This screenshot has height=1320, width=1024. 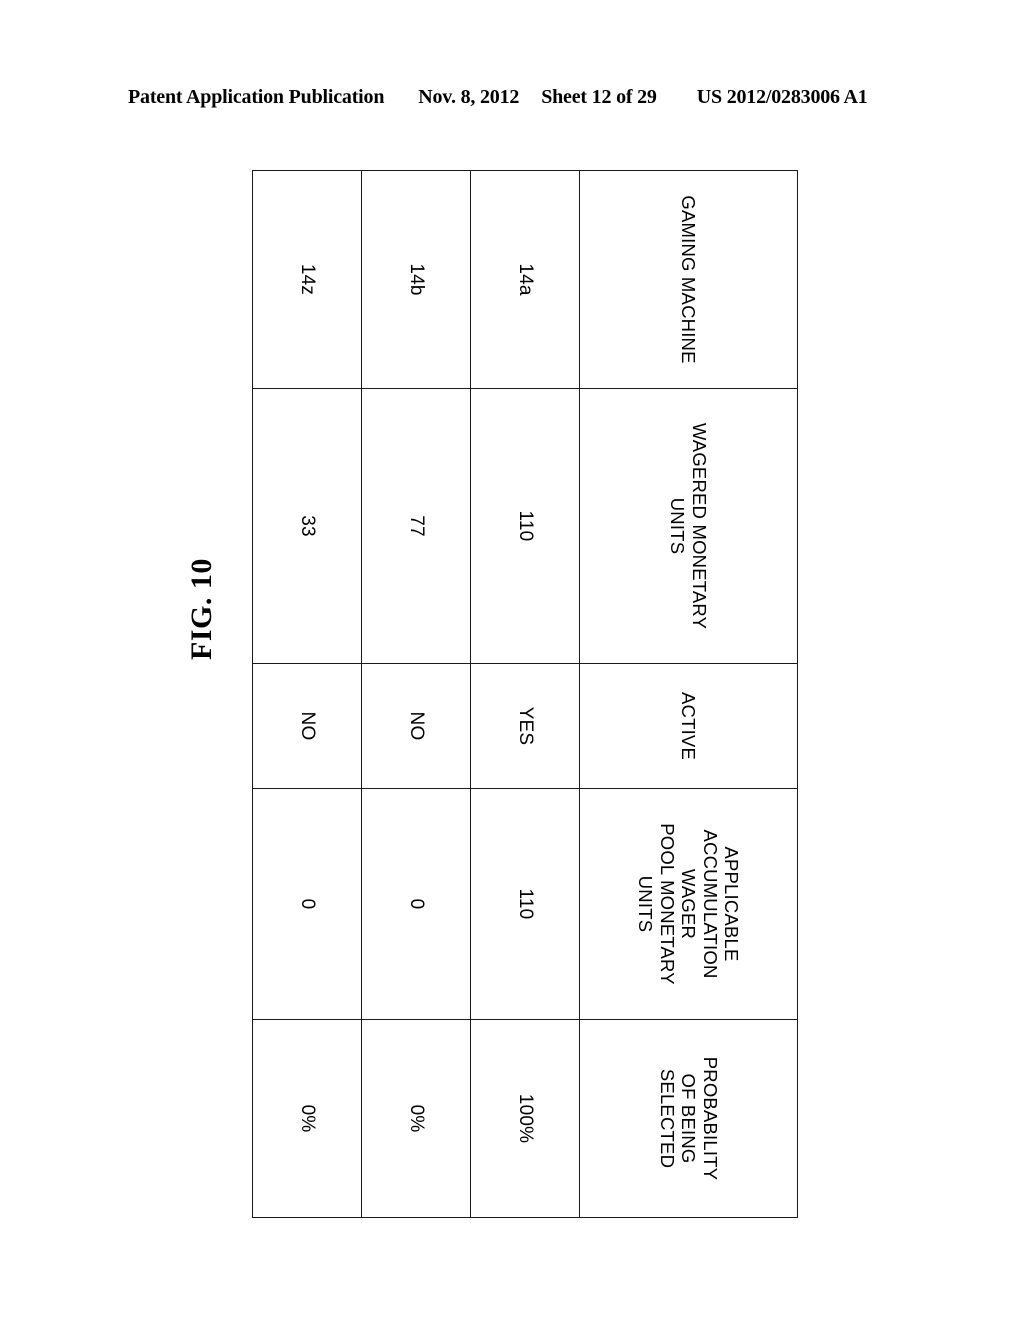 I want to click on header-line: ACCUMULATION, so click(x=710, y=904).